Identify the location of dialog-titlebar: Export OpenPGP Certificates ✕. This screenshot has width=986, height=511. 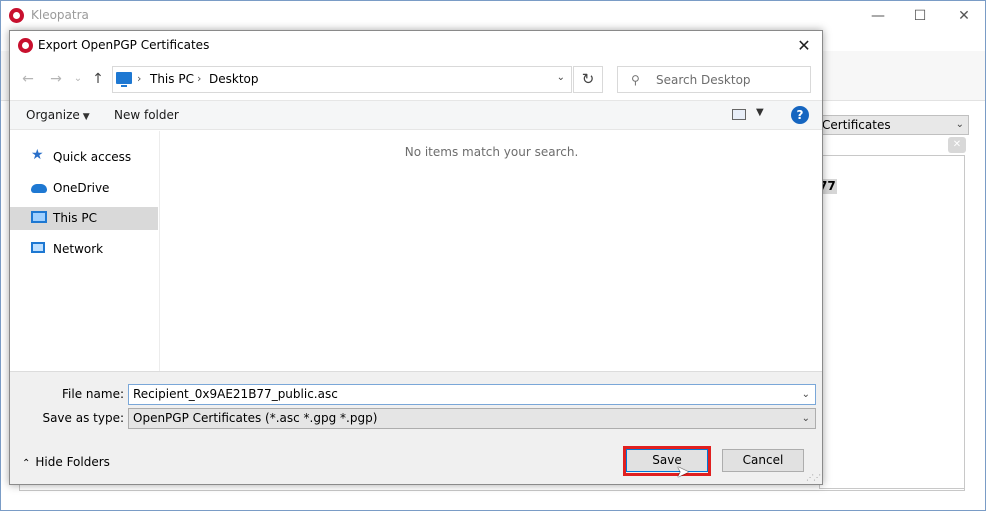
(416, 46).